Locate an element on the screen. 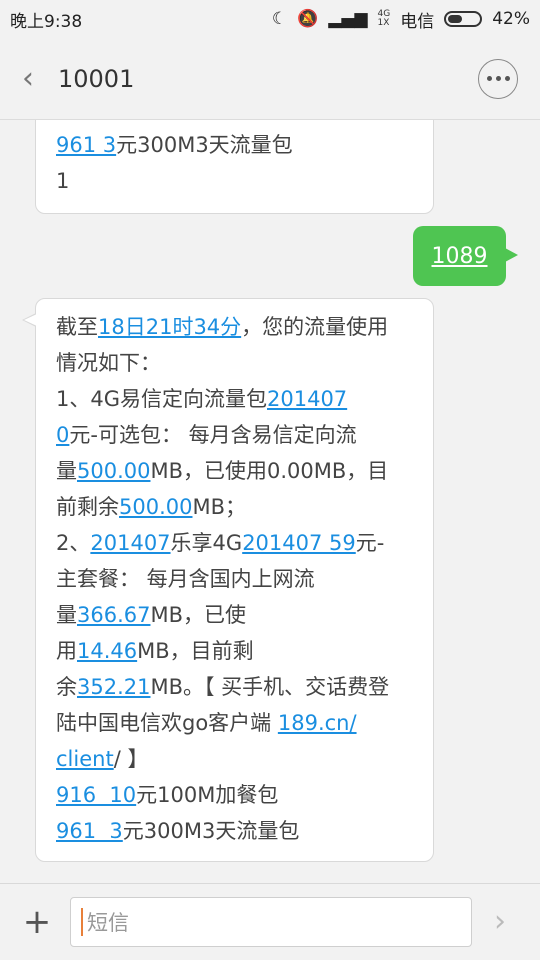 This screenshot has width=540, height=960. incoming-message-partial: 961 3元300M3天流量包 1 is located at coordinates (234, 167).